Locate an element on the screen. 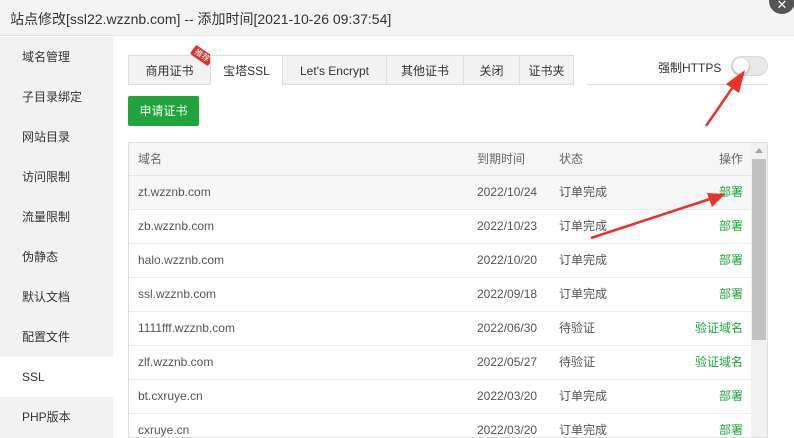  scroll-thumb is located at coordinates (759, 249).